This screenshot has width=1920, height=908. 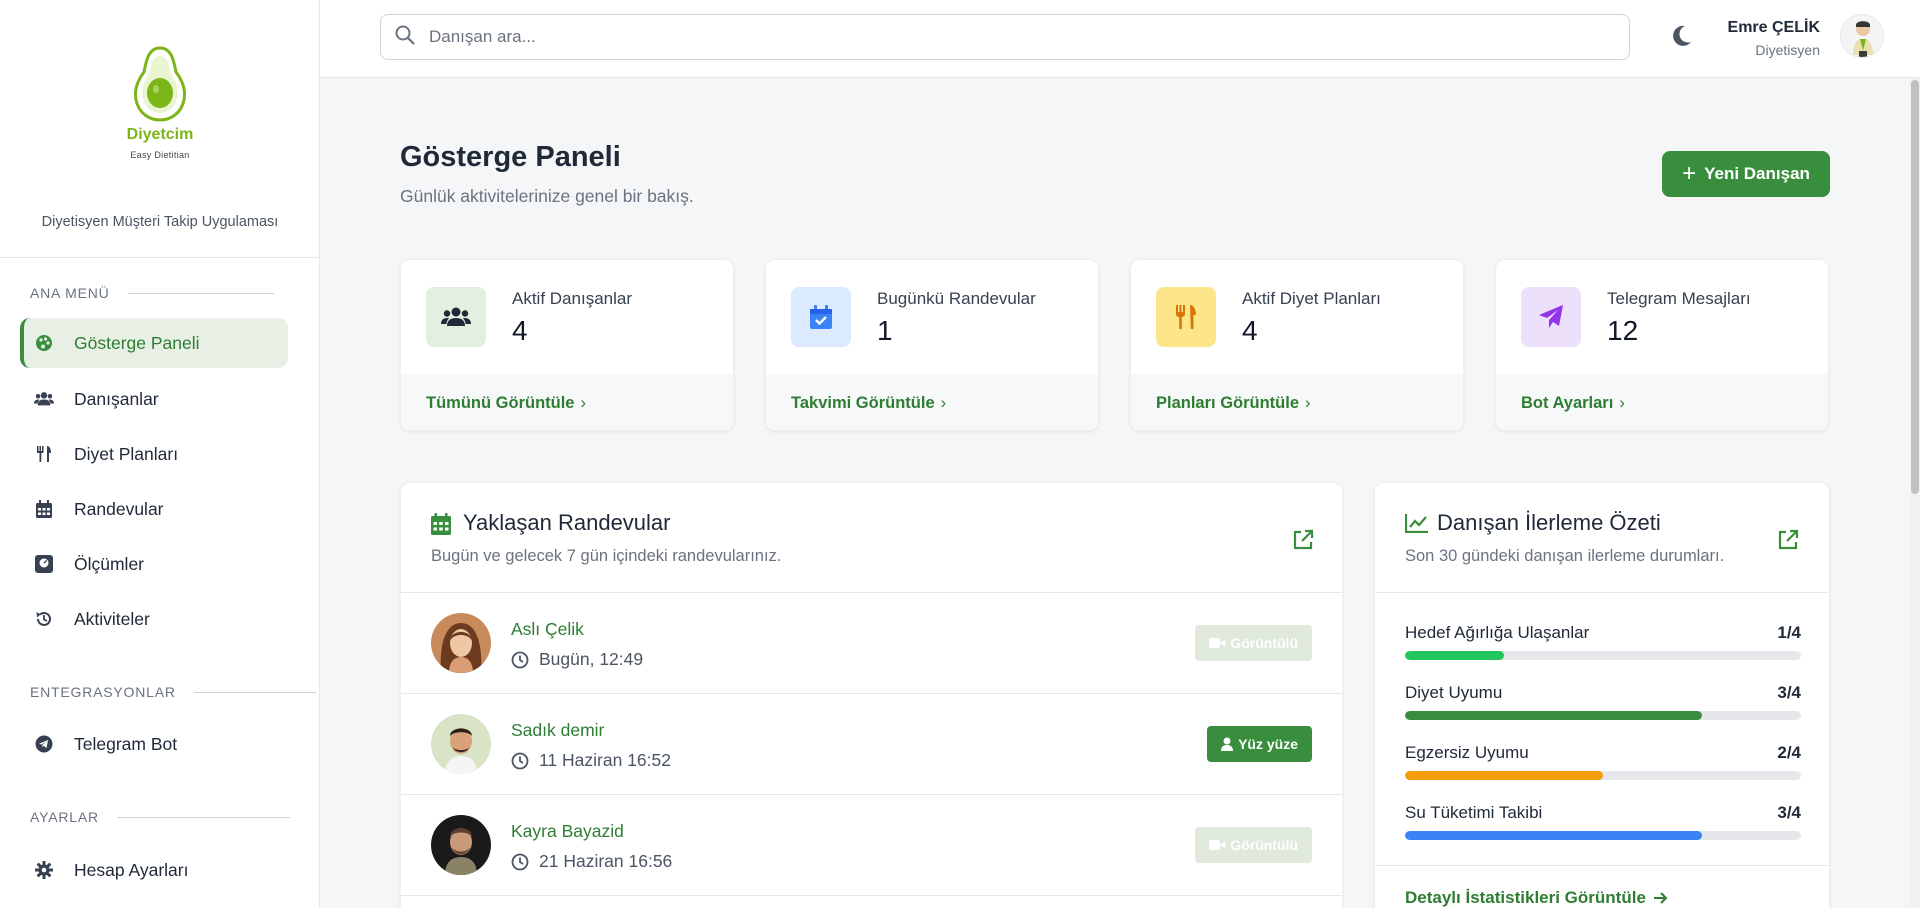 I want to click on new-client-label: Yeni Danışan, so click(x=1757, y=173).